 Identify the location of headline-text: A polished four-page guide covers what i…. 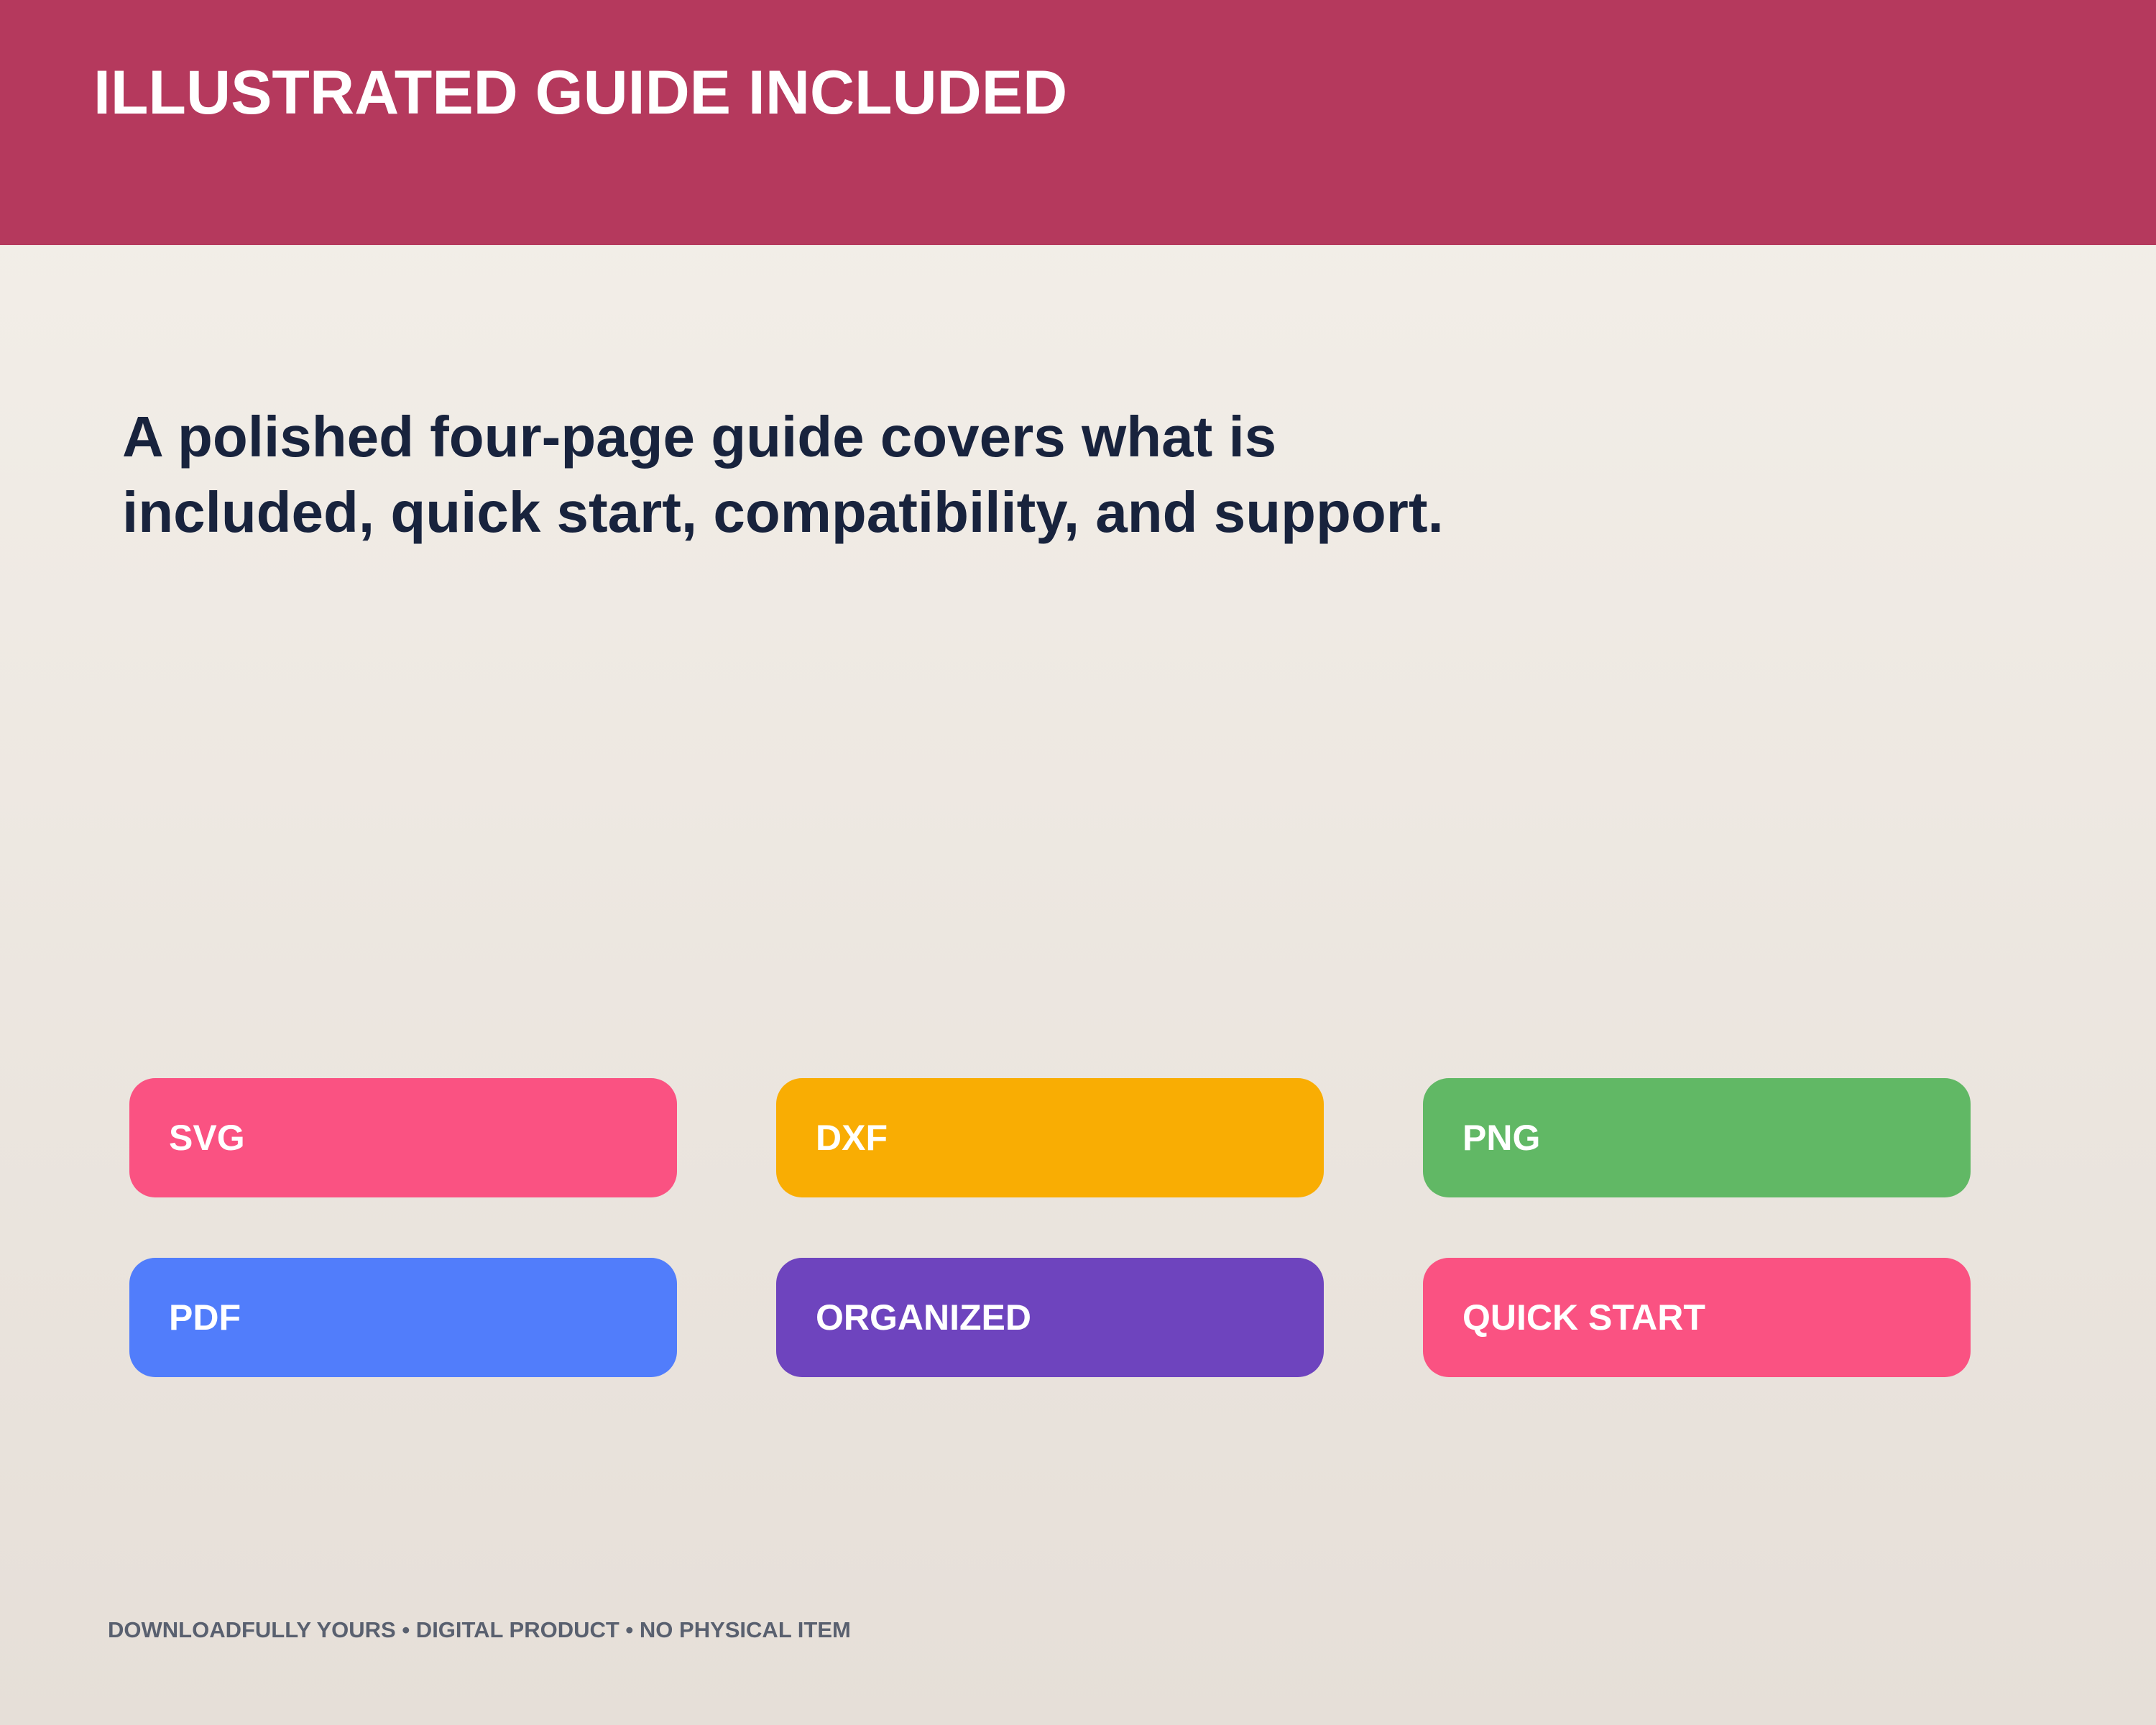
(783, 474).